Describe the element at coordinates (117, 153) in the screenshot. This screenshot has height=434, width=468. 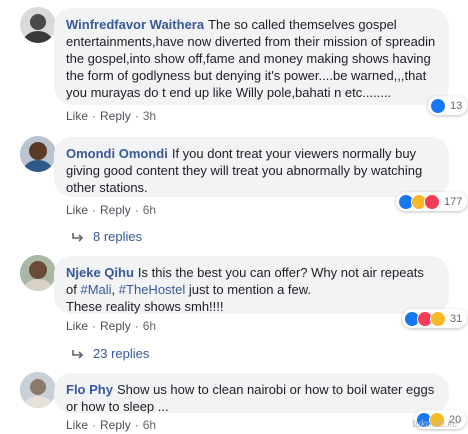
I see `comment-author: Omondi Omondi` at that location.